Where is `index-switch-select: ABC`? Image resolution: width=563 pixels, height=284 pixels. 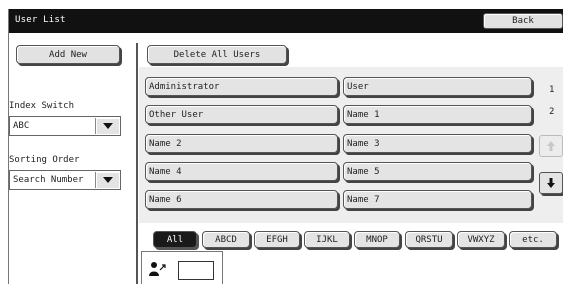 index-switch-select: ABC is located at coordinates (65, 126).